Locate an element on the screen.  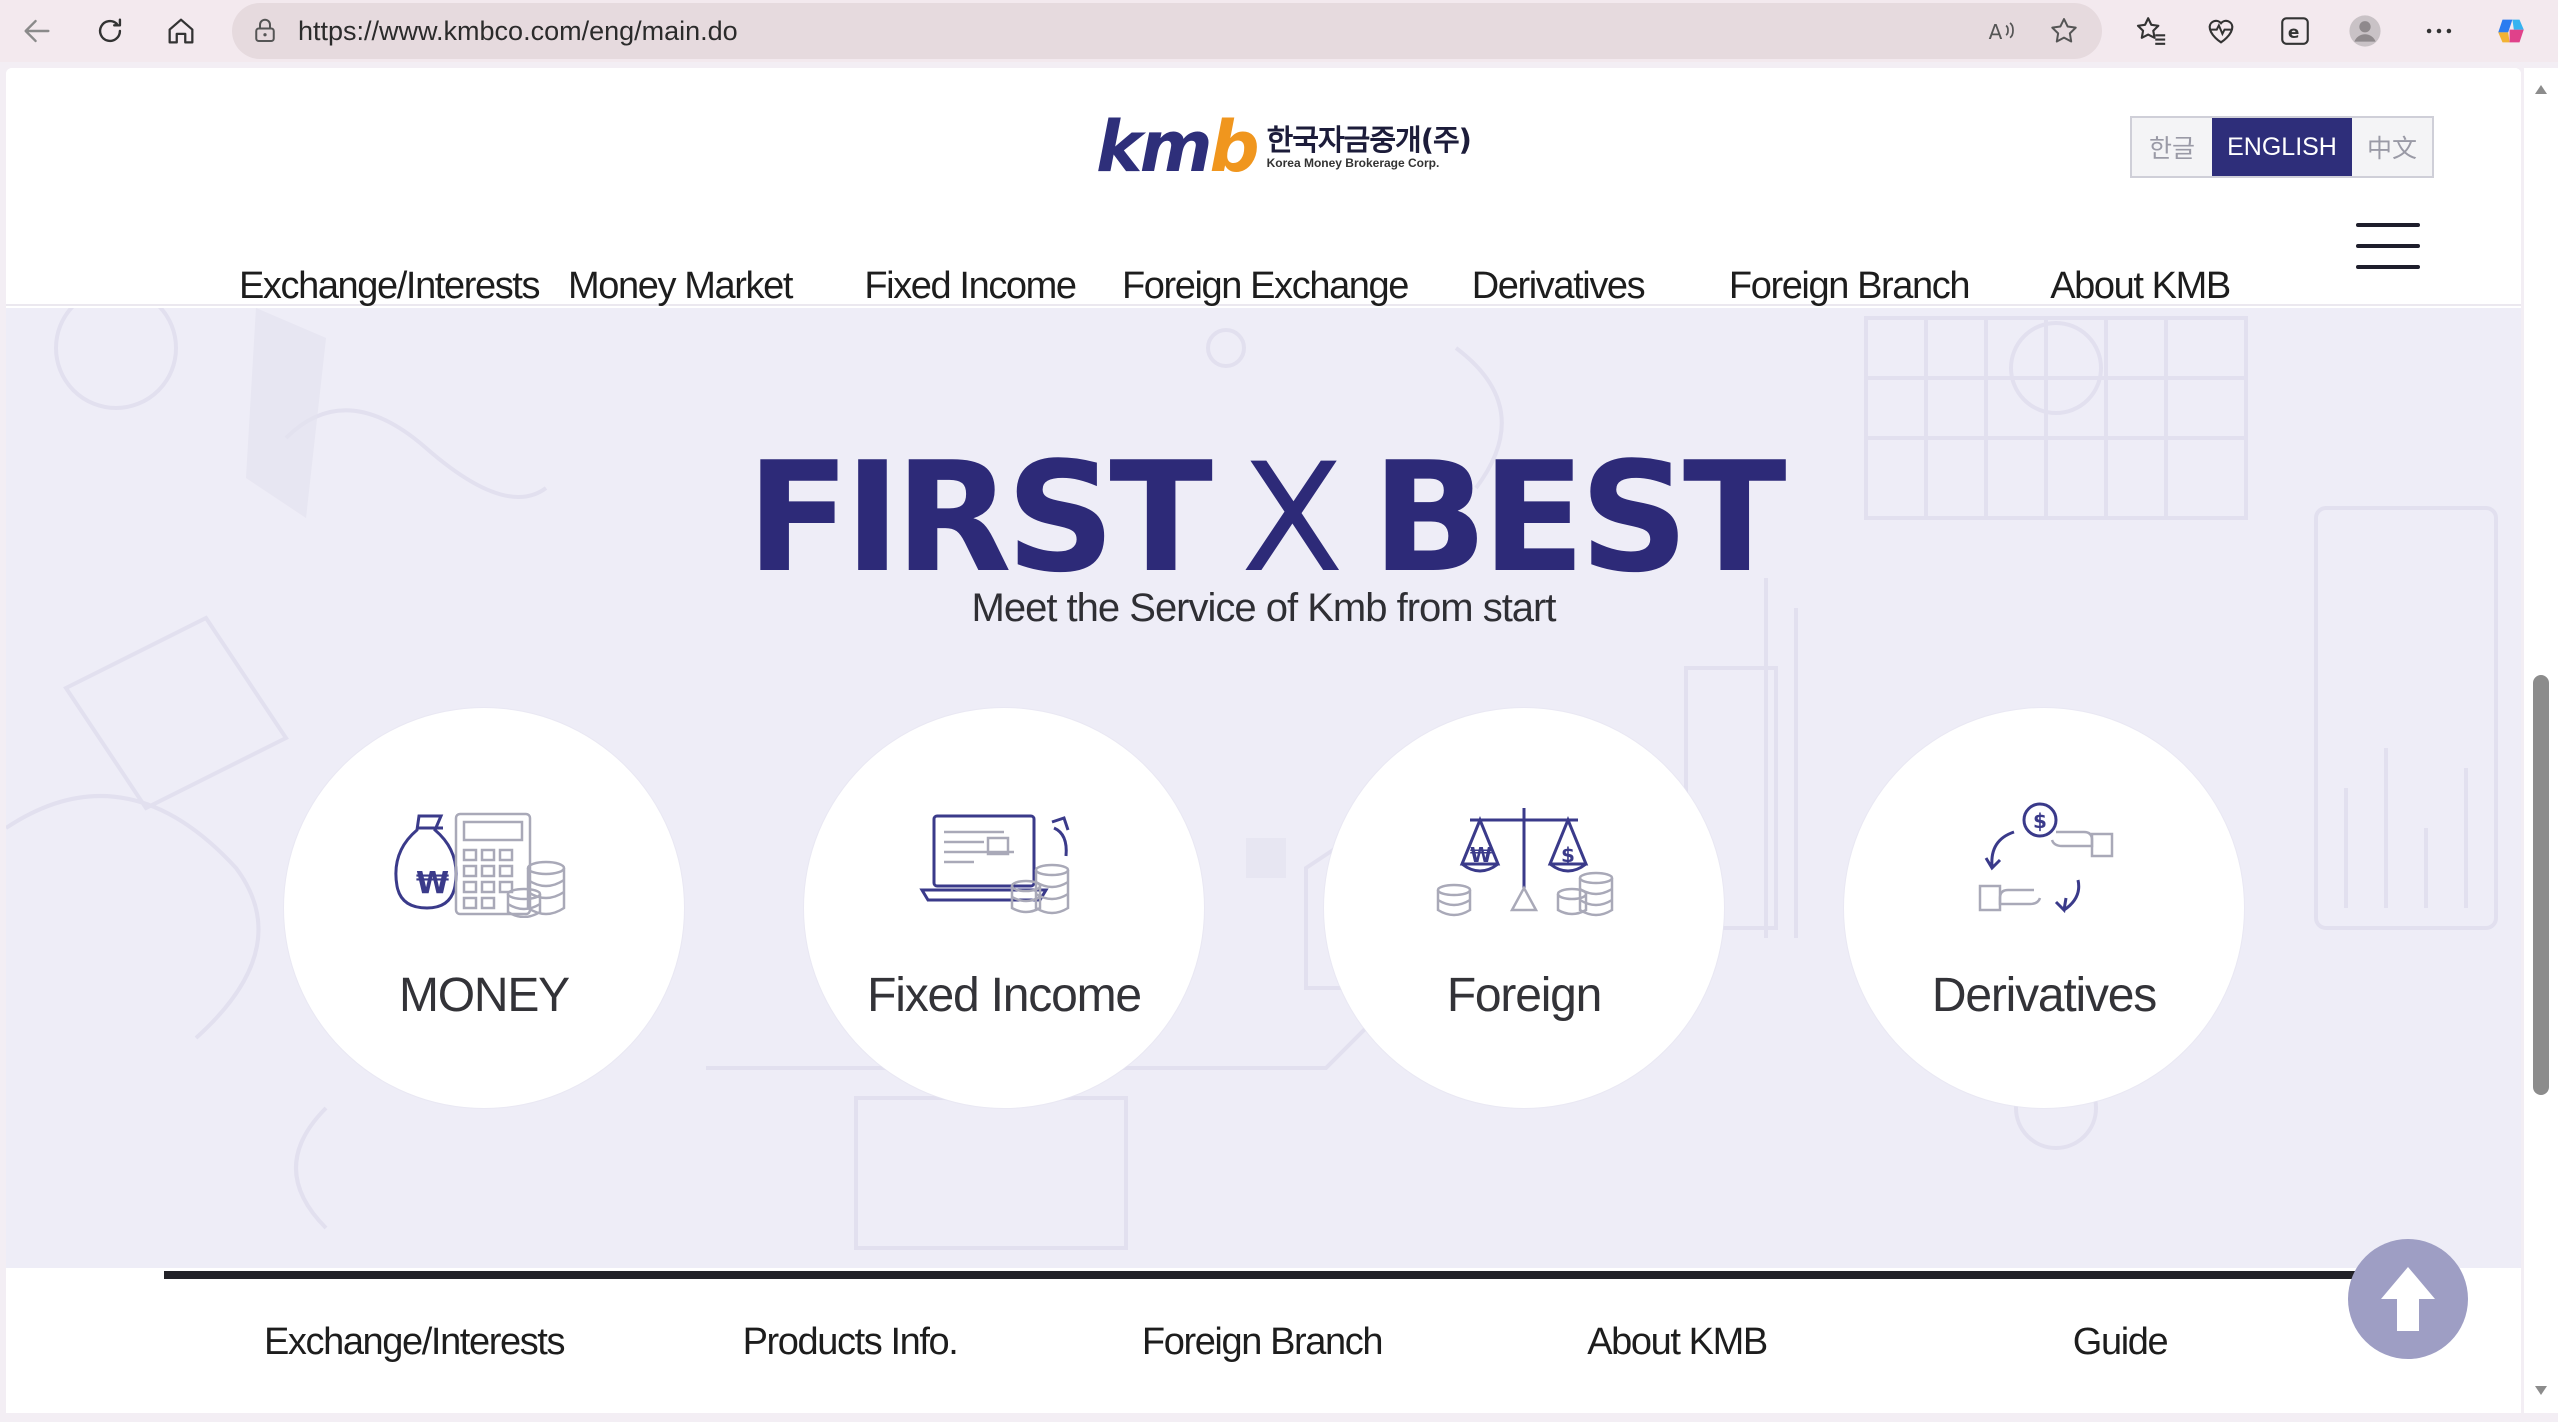
favorites-button is located at coordinates (2151, 31).